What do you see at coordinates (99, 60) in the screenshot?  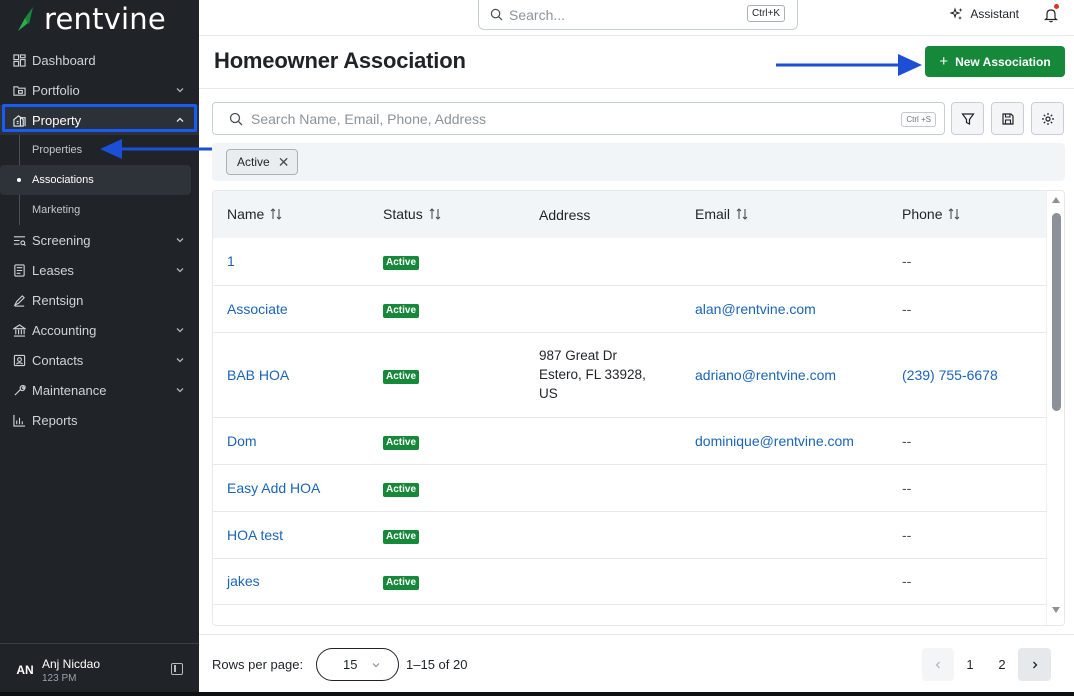 I see `sidebar-item-dashboard: Dashboard` at bounding box center [99, 60].